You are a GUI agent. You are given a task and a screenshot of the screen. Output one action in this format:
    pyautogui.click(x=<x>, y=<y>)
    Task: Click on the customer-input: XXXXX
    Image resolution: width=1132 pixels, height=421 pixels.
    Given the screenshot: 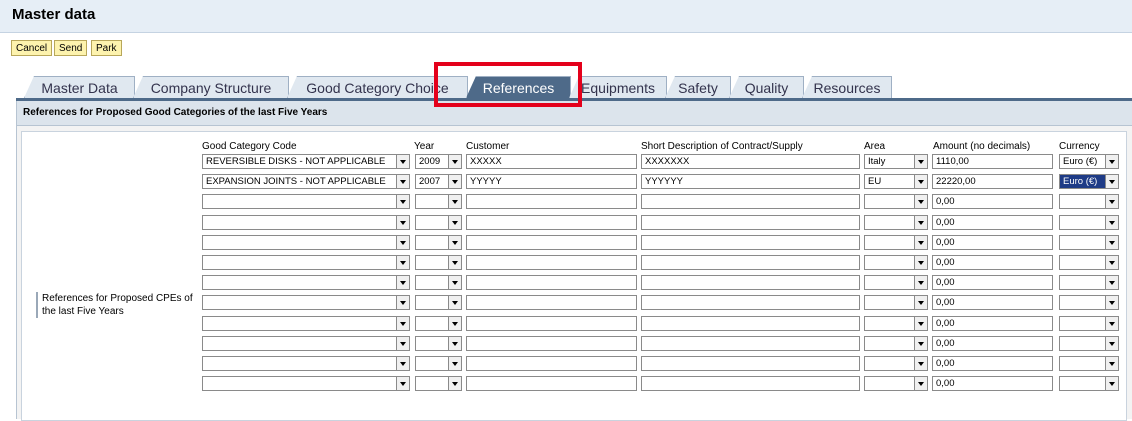 What is the action you would take?
    pyautogui.click(x=551, y=161)
    